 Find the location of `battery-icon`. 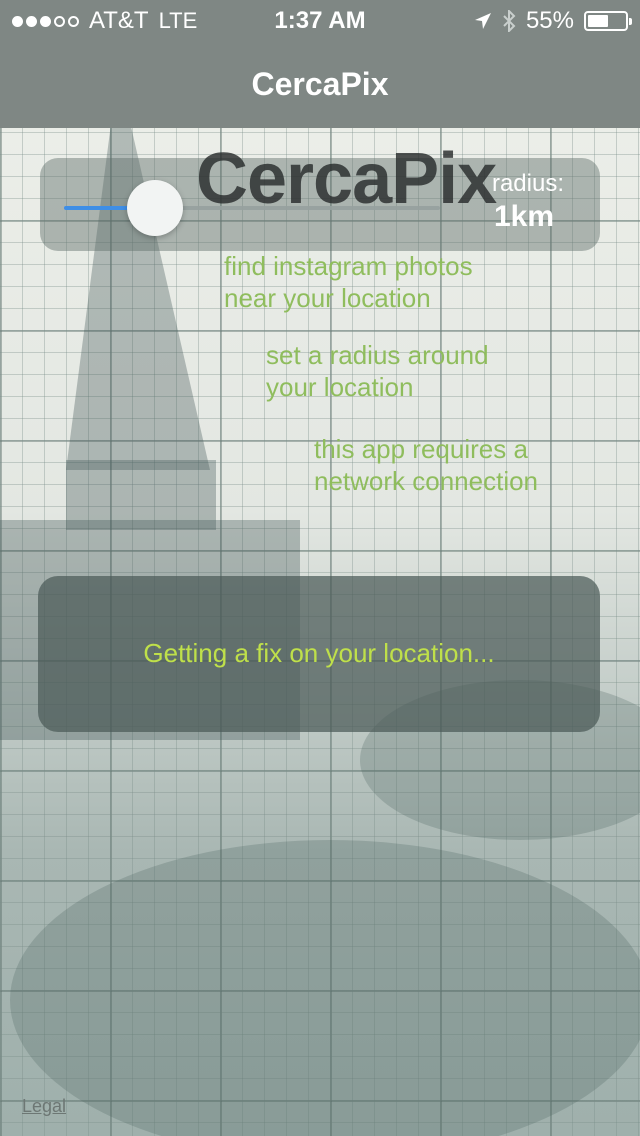

battery-icon is located at coordinates (608, 21).